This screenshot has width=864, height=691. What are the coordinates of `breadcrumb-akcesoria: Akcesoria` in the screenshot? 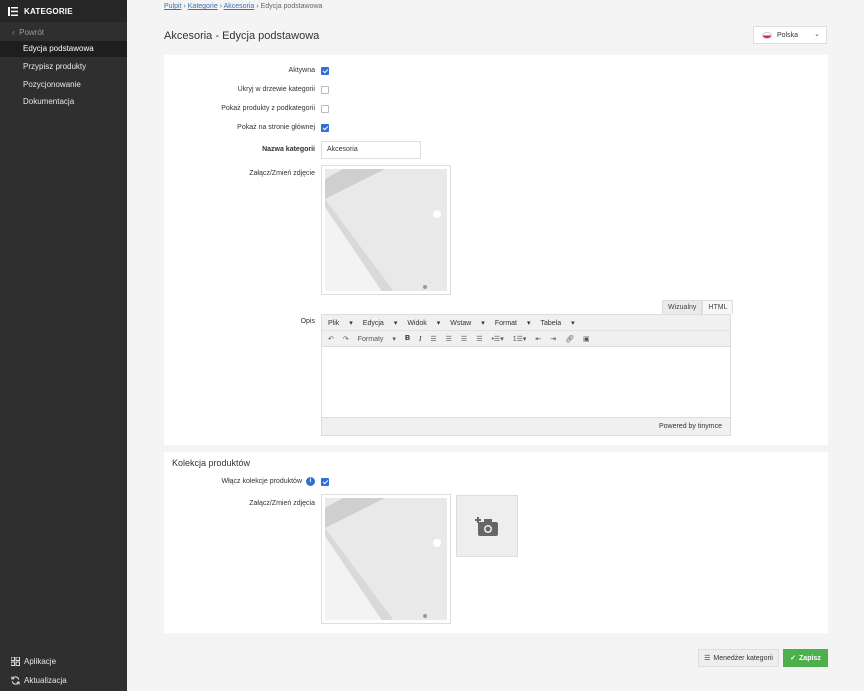 It's located at (239, 6).